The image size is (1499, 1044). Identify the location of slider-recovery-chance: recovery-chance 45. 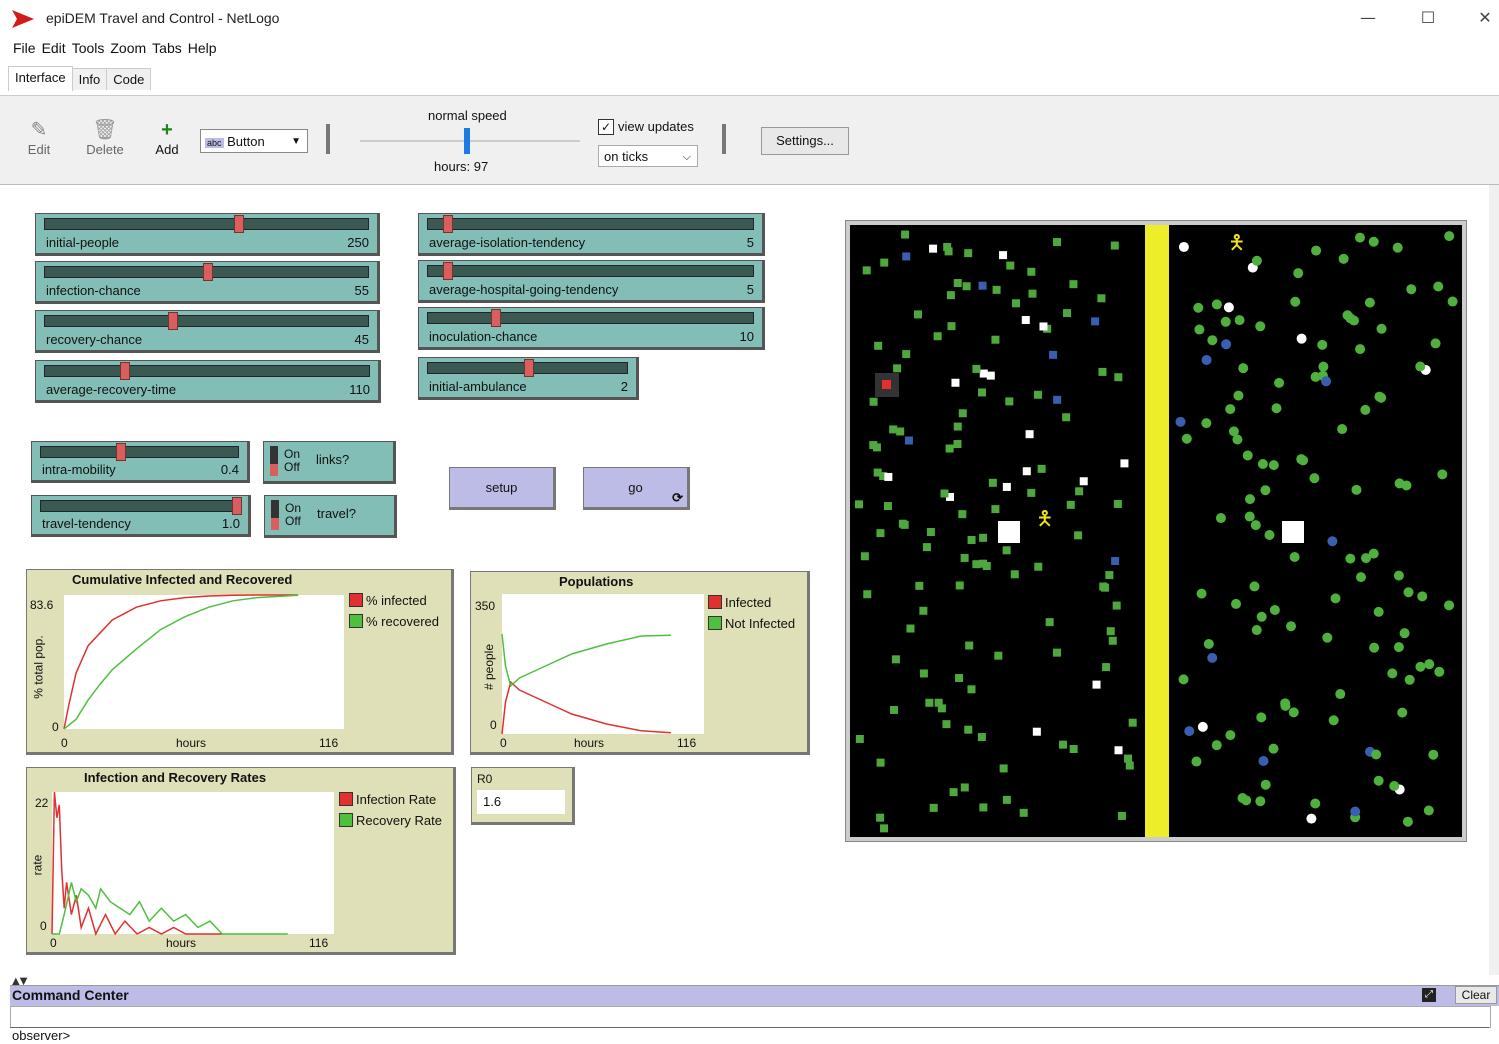
(207, 331).